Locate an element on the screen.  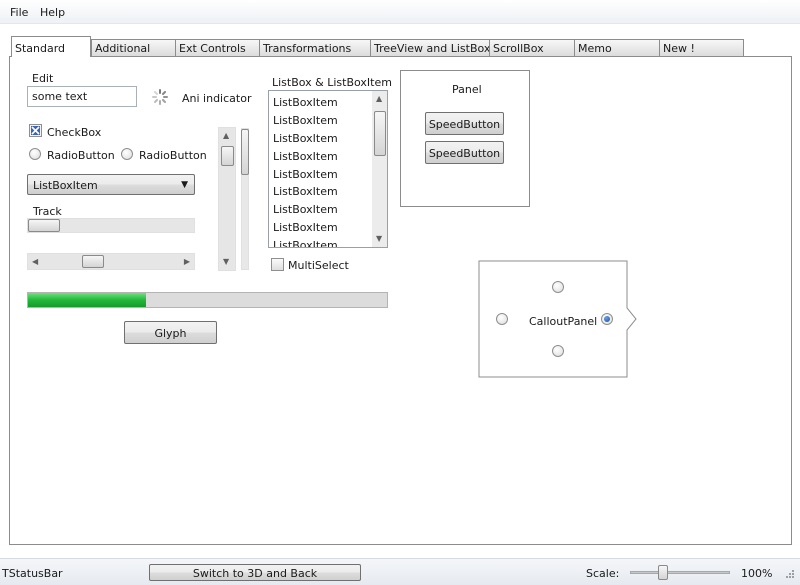
tab-ext-controls: Ext Controls is located at coordinates (217, 47).